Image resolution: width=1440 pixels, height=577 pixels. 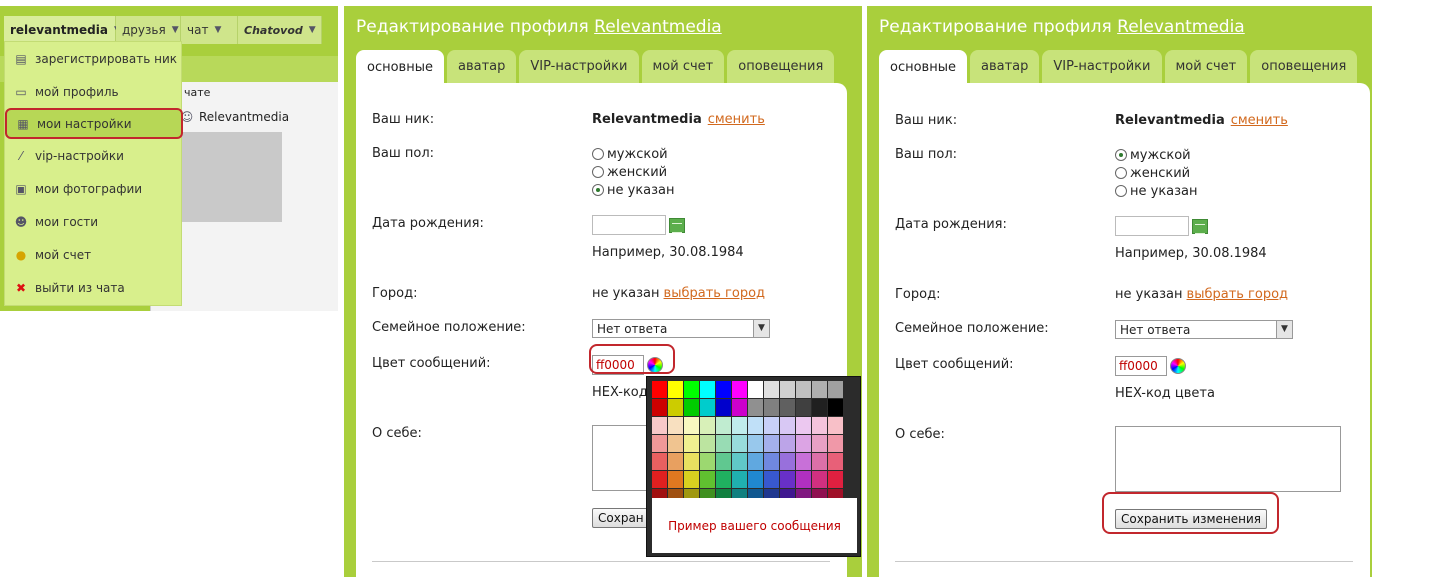 What do you see at coordinates (93, 287) in the screenshot?
I see `menu-item-logout: ✖ выйти из чата` at bounding box center [93, 287].